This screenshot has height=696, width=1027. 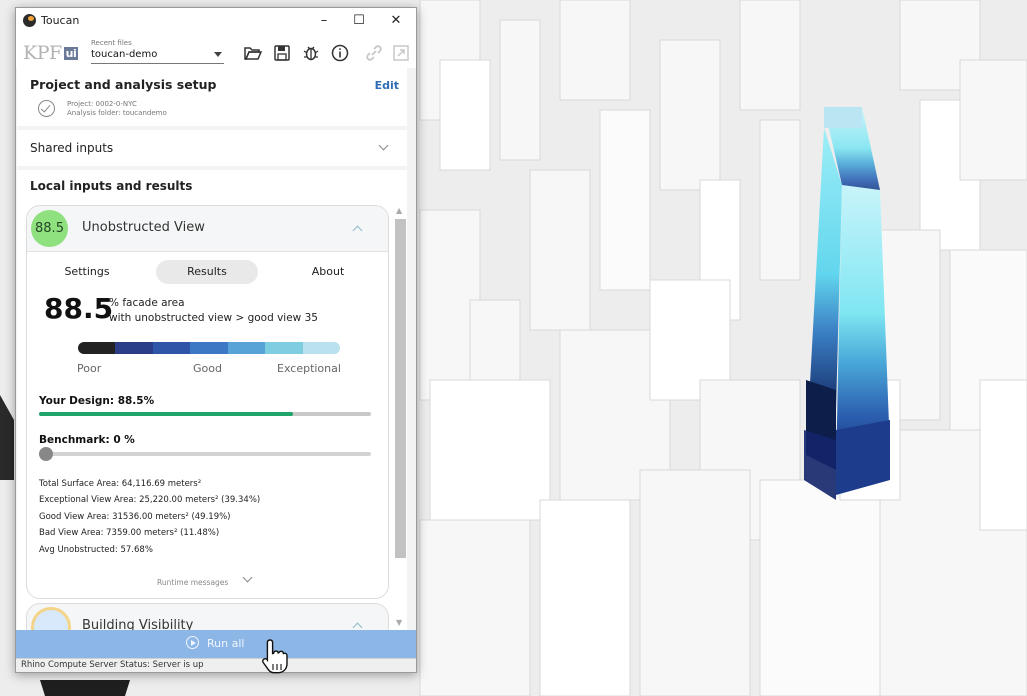 I want to click on tab-settings: Settings, so click(x=87, y=272).